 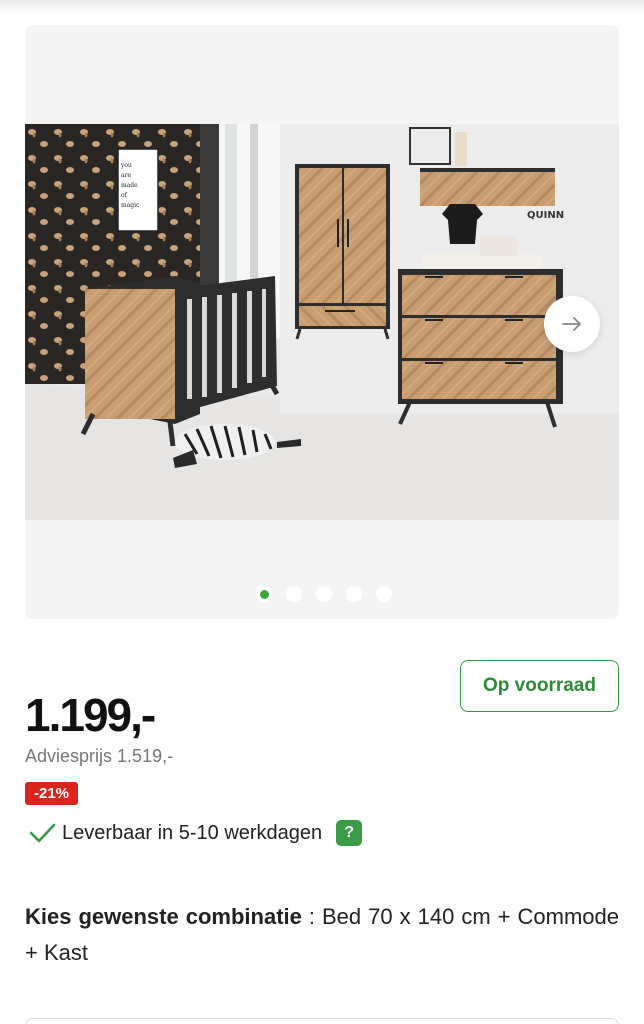 What do you see at coordinates (42, 833) in the screenshot?
I see `checkmark-icon` at bounding box center [42, 833].